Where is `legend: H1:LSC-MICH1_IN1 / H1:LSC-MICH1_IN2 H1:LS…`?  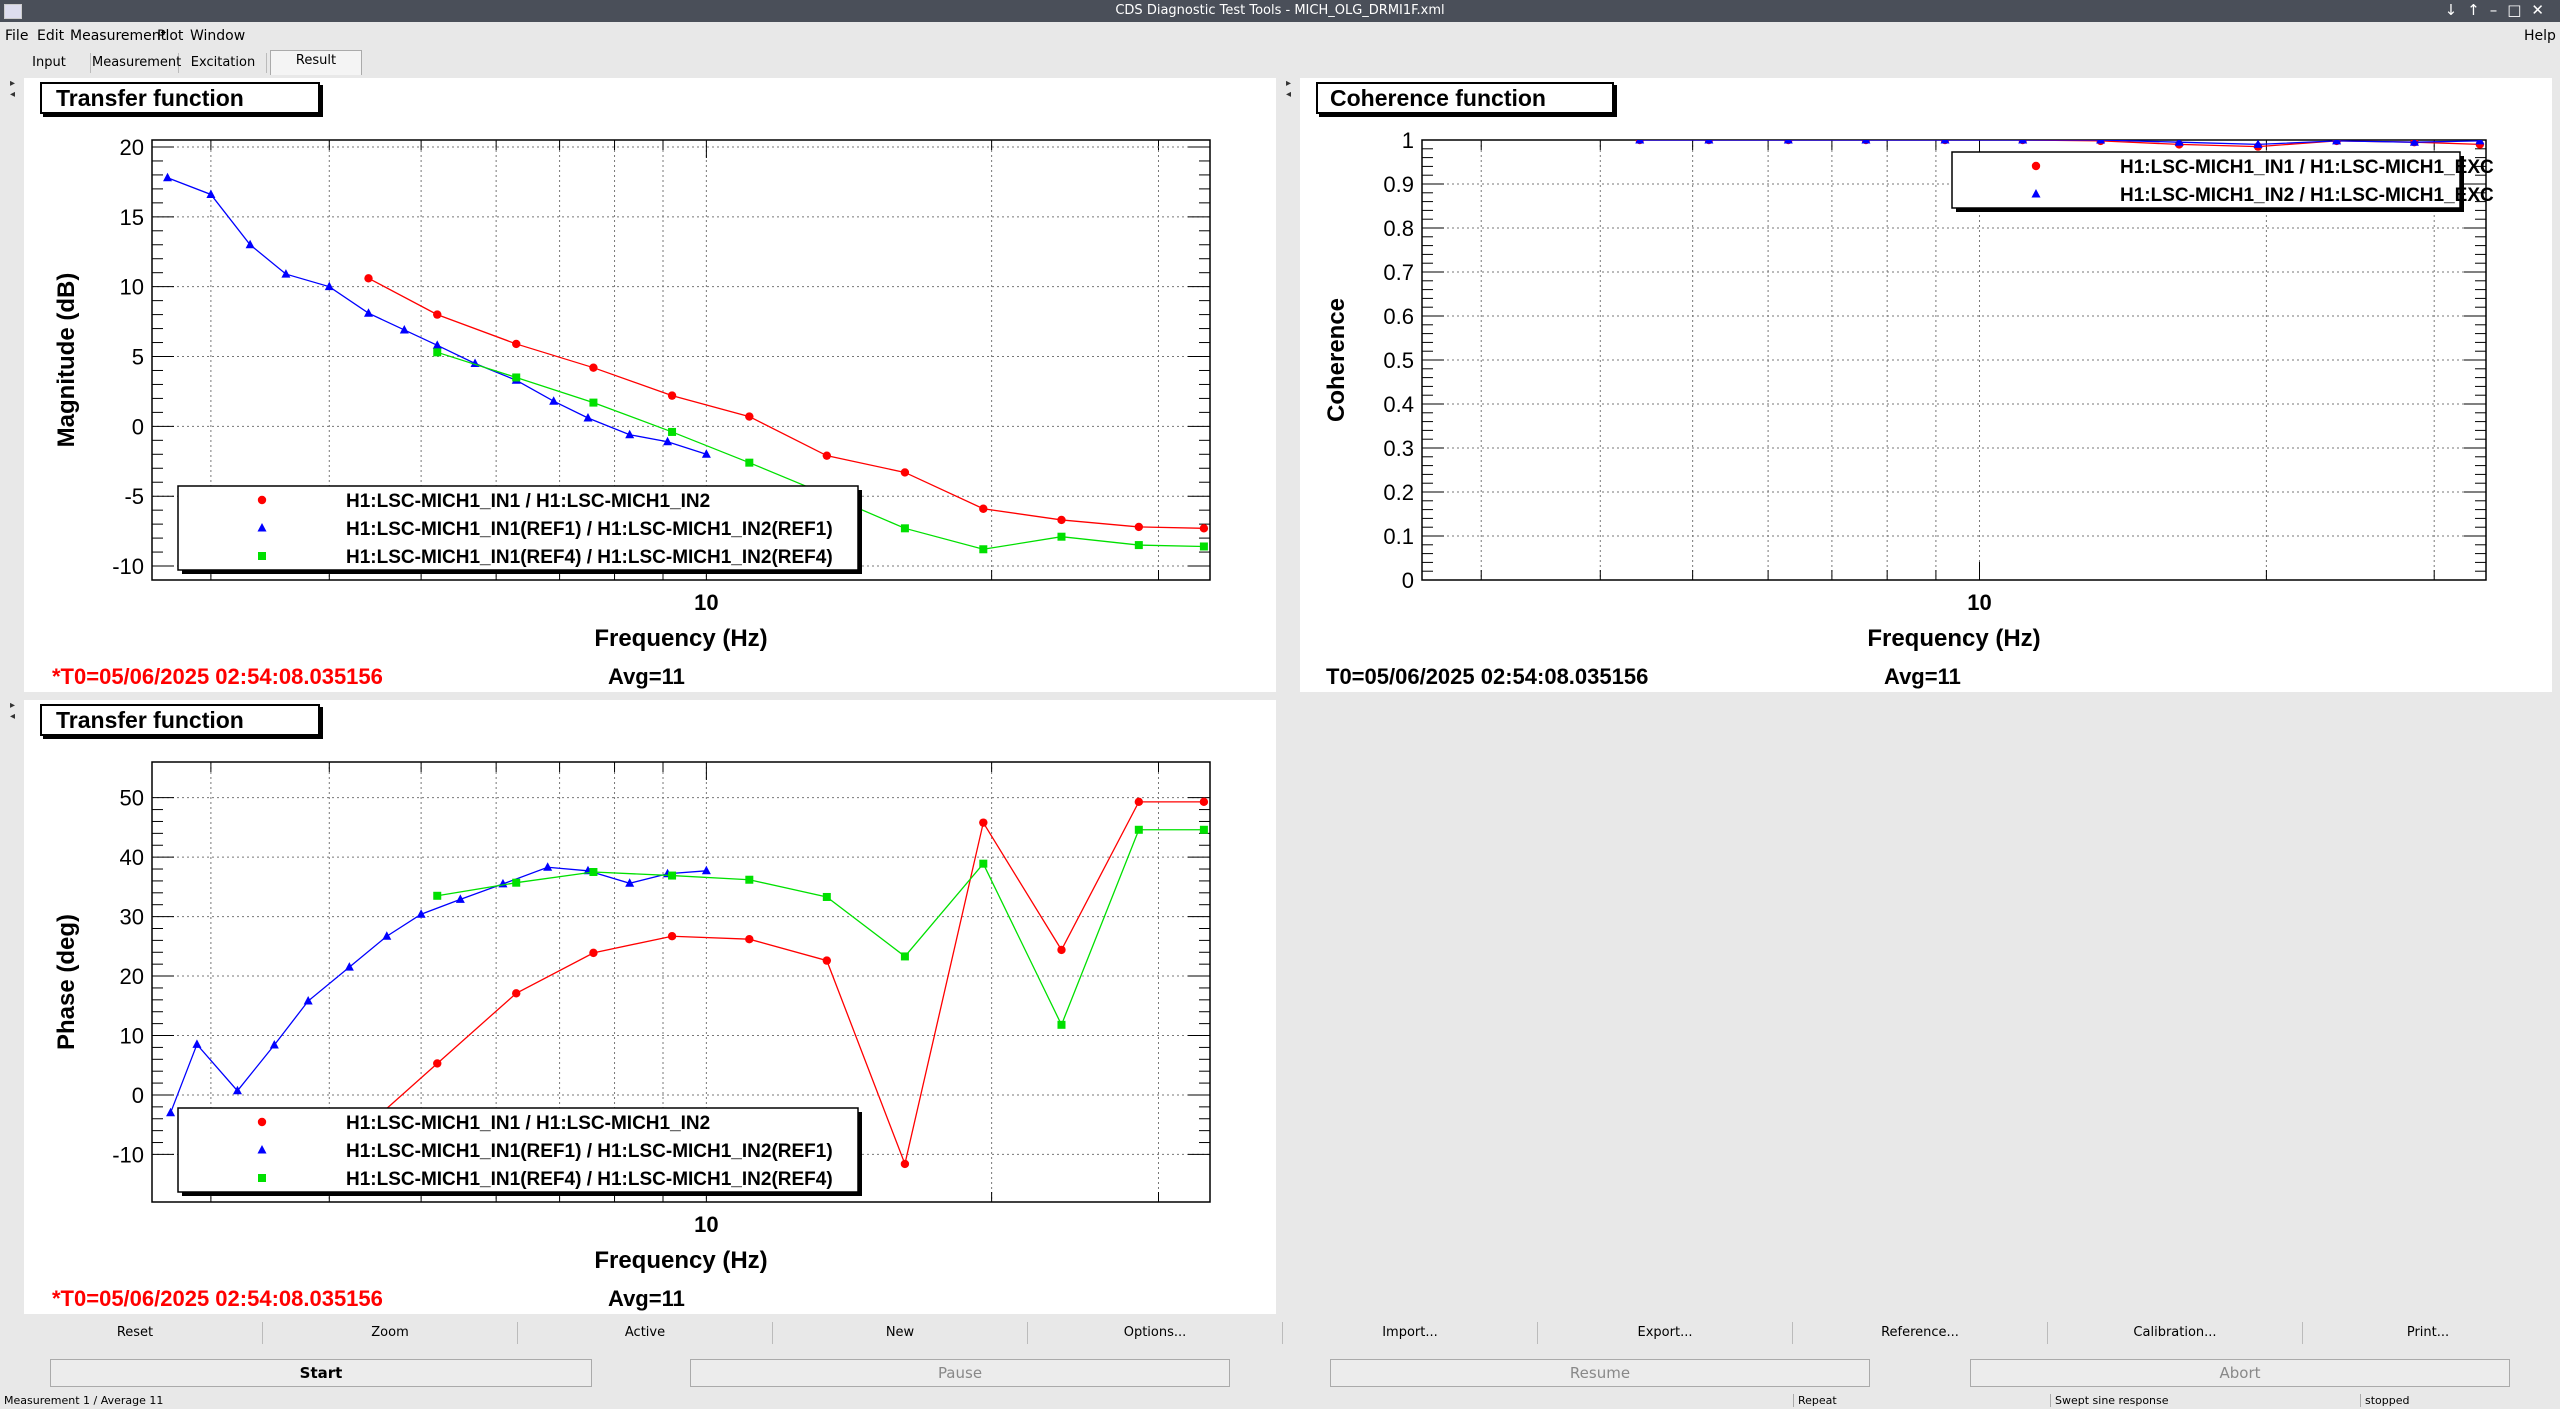
legend: H1:LSC-MICH1_IN1 / H1:LSC-MICH1_IN2 H1:LS… is located at coordinates (519, 529).